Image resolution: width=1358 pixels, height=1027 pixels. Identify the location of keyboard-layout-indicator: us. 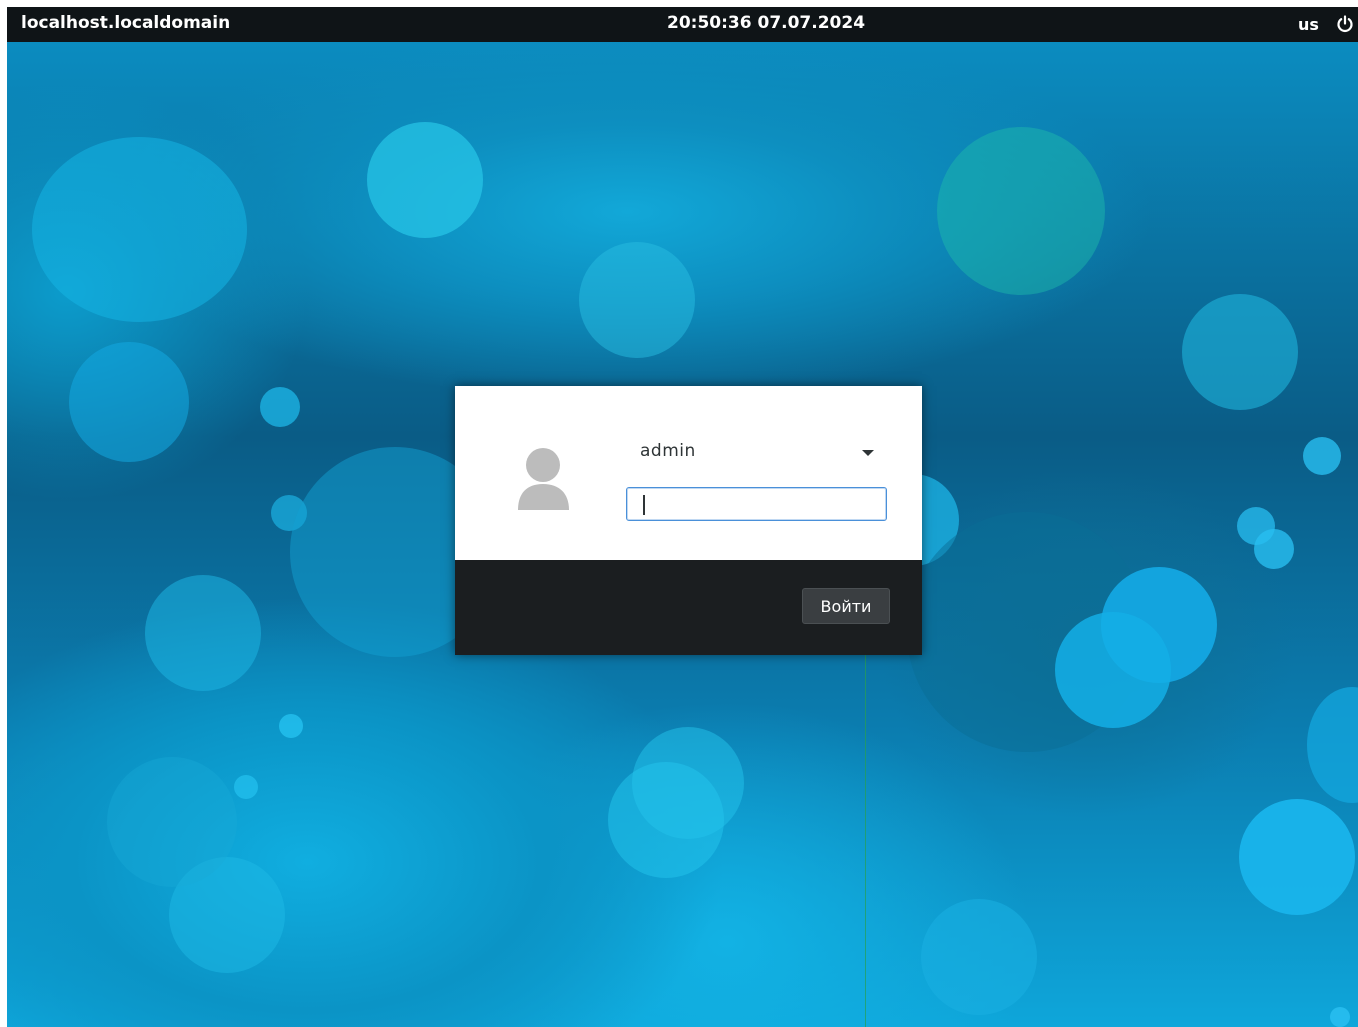
(1308, 24).